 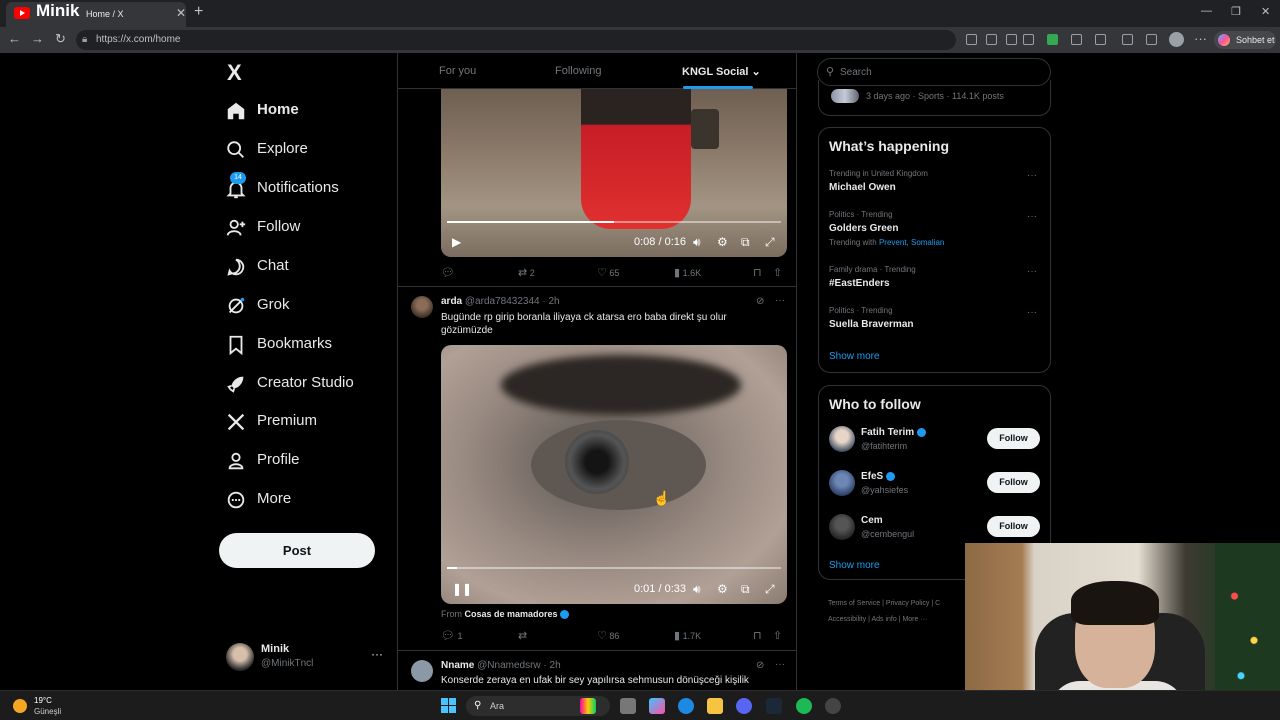 I want to click on browser-menu-icon: ···, so click(x=1200, y=38).